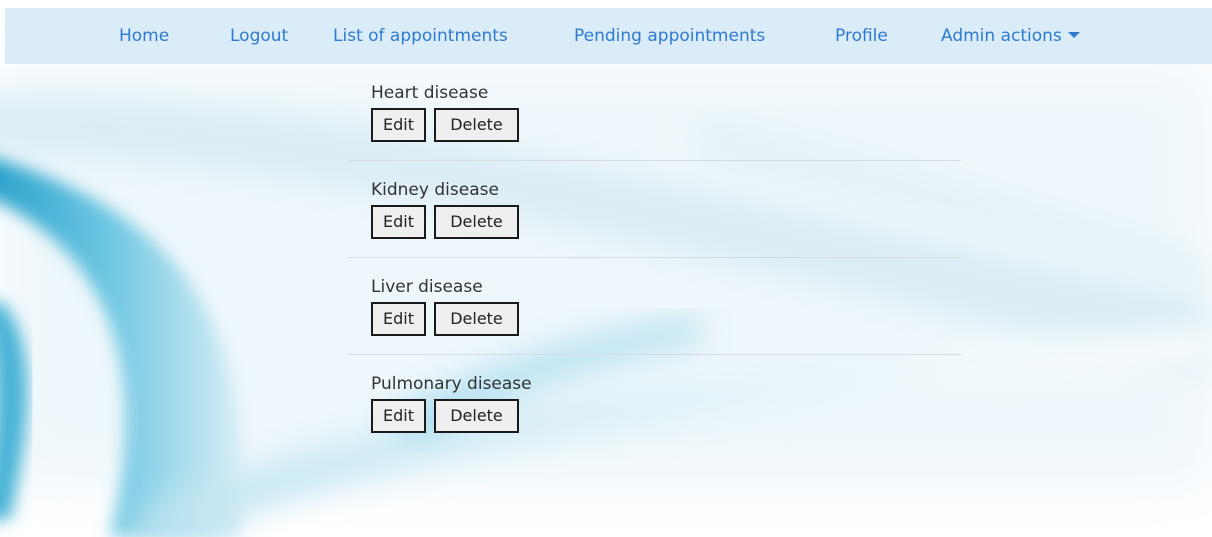 Image resolution: width=1212 pixels, height=537 pixels. I want to click on disease-name: Kidney disease, so click(435, 190).